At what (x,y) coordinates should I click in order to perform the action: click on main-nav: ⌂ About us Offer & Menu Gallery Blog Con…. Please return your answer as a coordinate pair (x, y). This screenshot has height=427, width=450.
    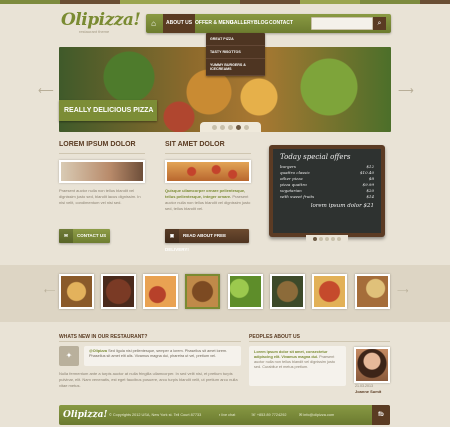
    Looking at the image, I should click on (268, 23).